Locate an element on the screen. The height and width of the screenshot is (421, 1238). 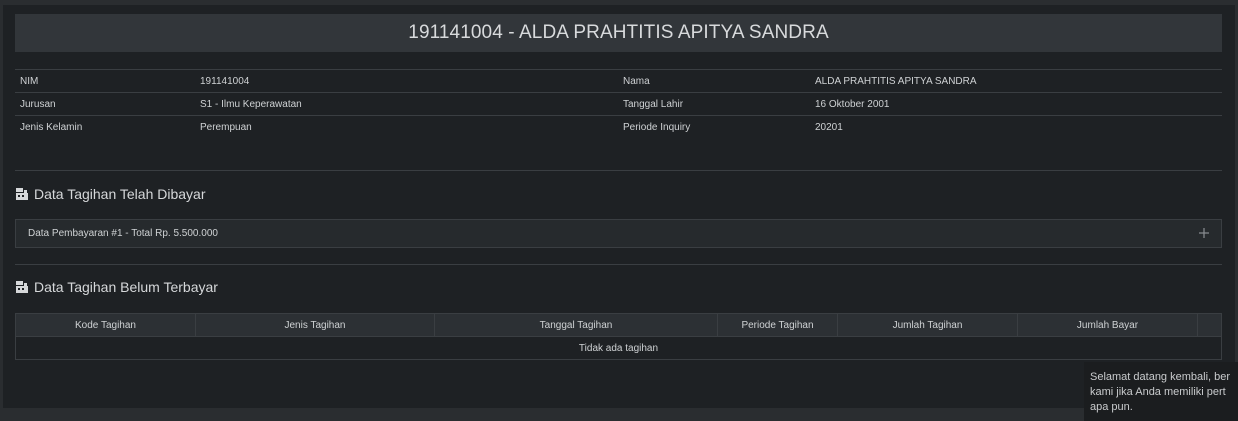
payment-accordion-item: Data Pembayaran #1 - Total Rp. 5.500.000 is located at coordinates (618, 233).